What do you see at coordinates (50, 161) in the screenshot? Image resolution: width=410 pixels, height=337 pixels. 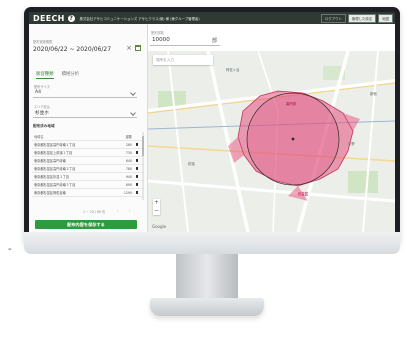 I see `area-name: 東京都杉並区高円寺南` at bounding box center [50, 161].